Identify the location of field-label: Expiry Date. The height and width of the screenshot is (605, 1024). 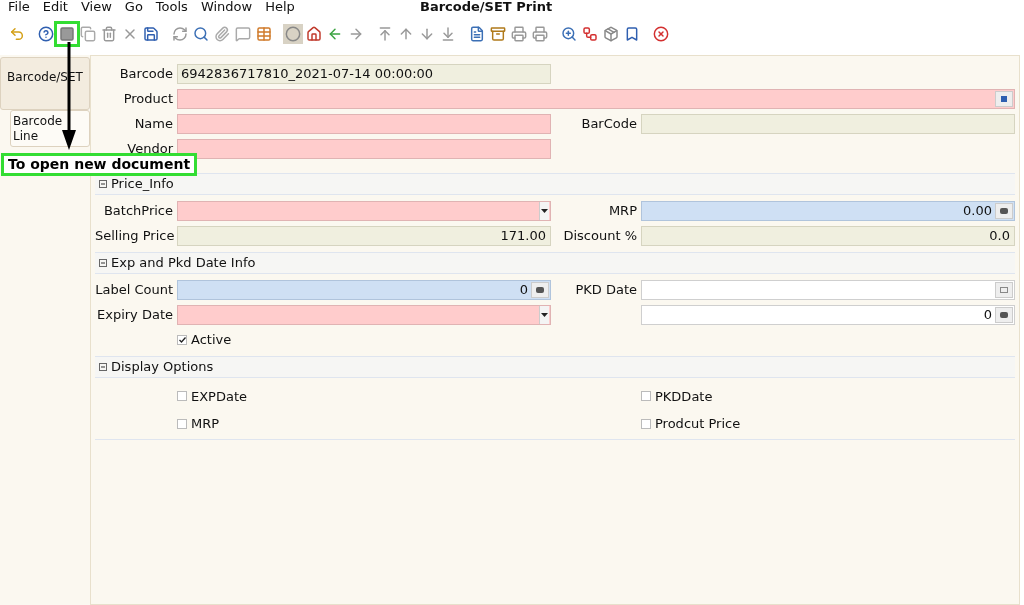
(134, 315).